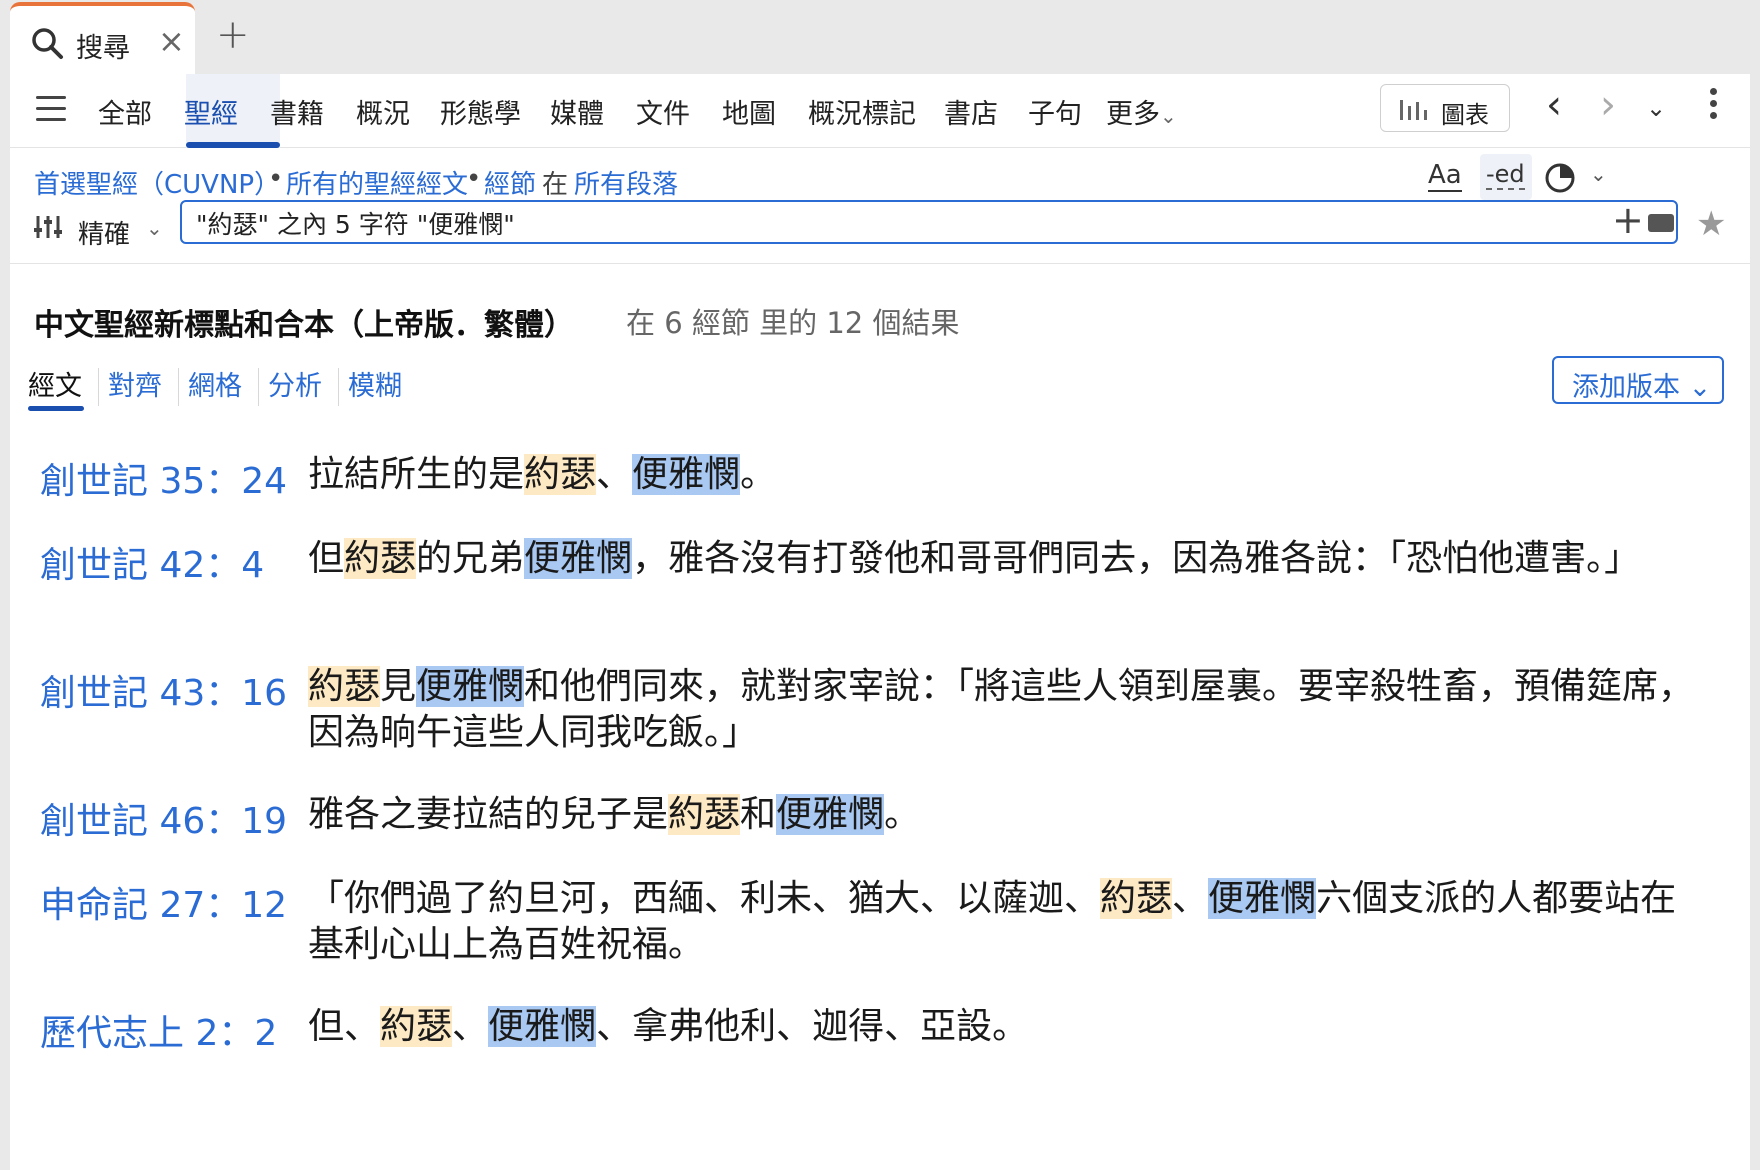  I want to click on chart-label: 圖表, so click(1465, 115).